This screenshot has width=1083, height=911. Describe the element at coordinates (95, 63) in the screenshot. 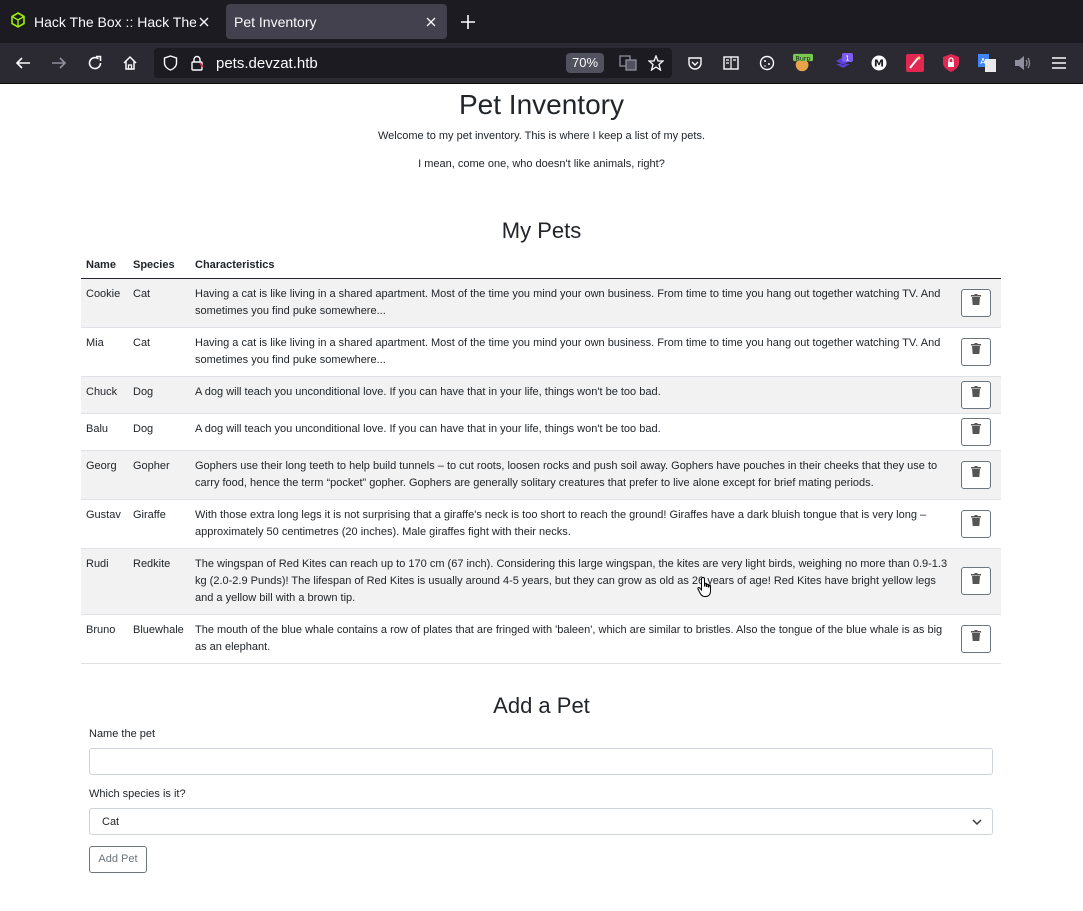

I see `reload-button` at that location.